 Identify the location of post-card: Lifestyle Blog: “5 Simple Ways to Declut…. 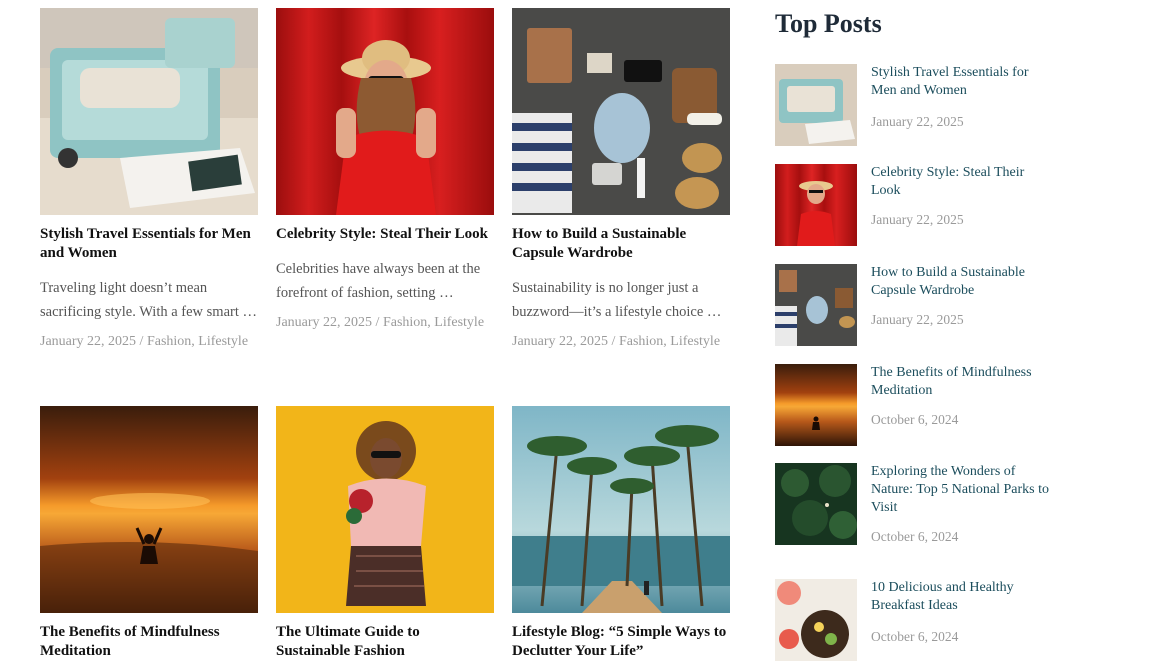
(621, 533).